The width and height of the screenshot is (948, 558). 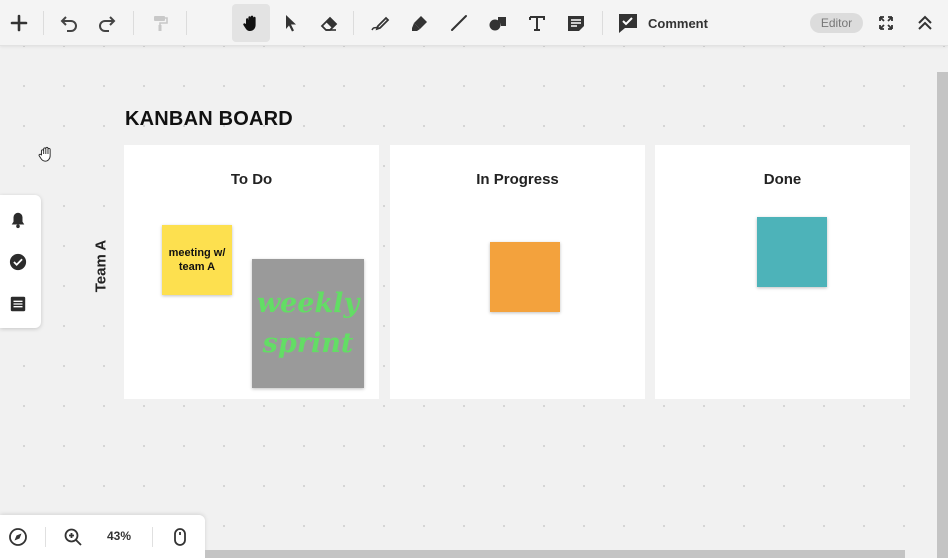 I want to click on sticky-note-weekly-sprint: weekly sprint, so click(x=308, y=323).